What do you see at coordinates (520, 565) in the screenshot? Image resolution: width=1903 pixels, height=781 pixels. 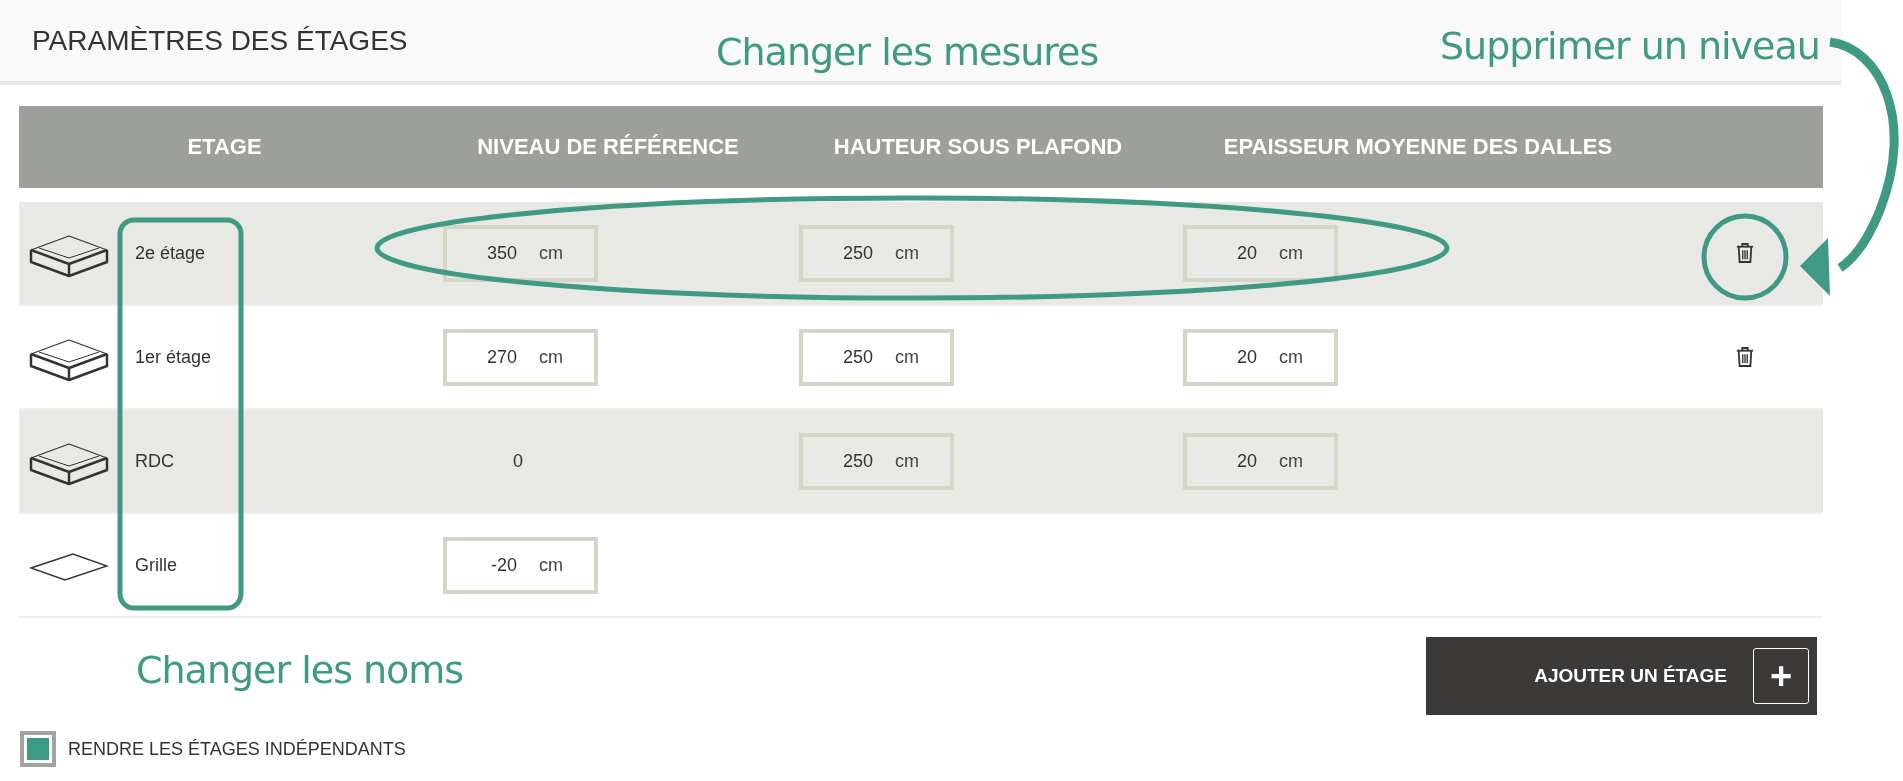 I see `measure-field: -20 cm` at bounding box center [520, 565].